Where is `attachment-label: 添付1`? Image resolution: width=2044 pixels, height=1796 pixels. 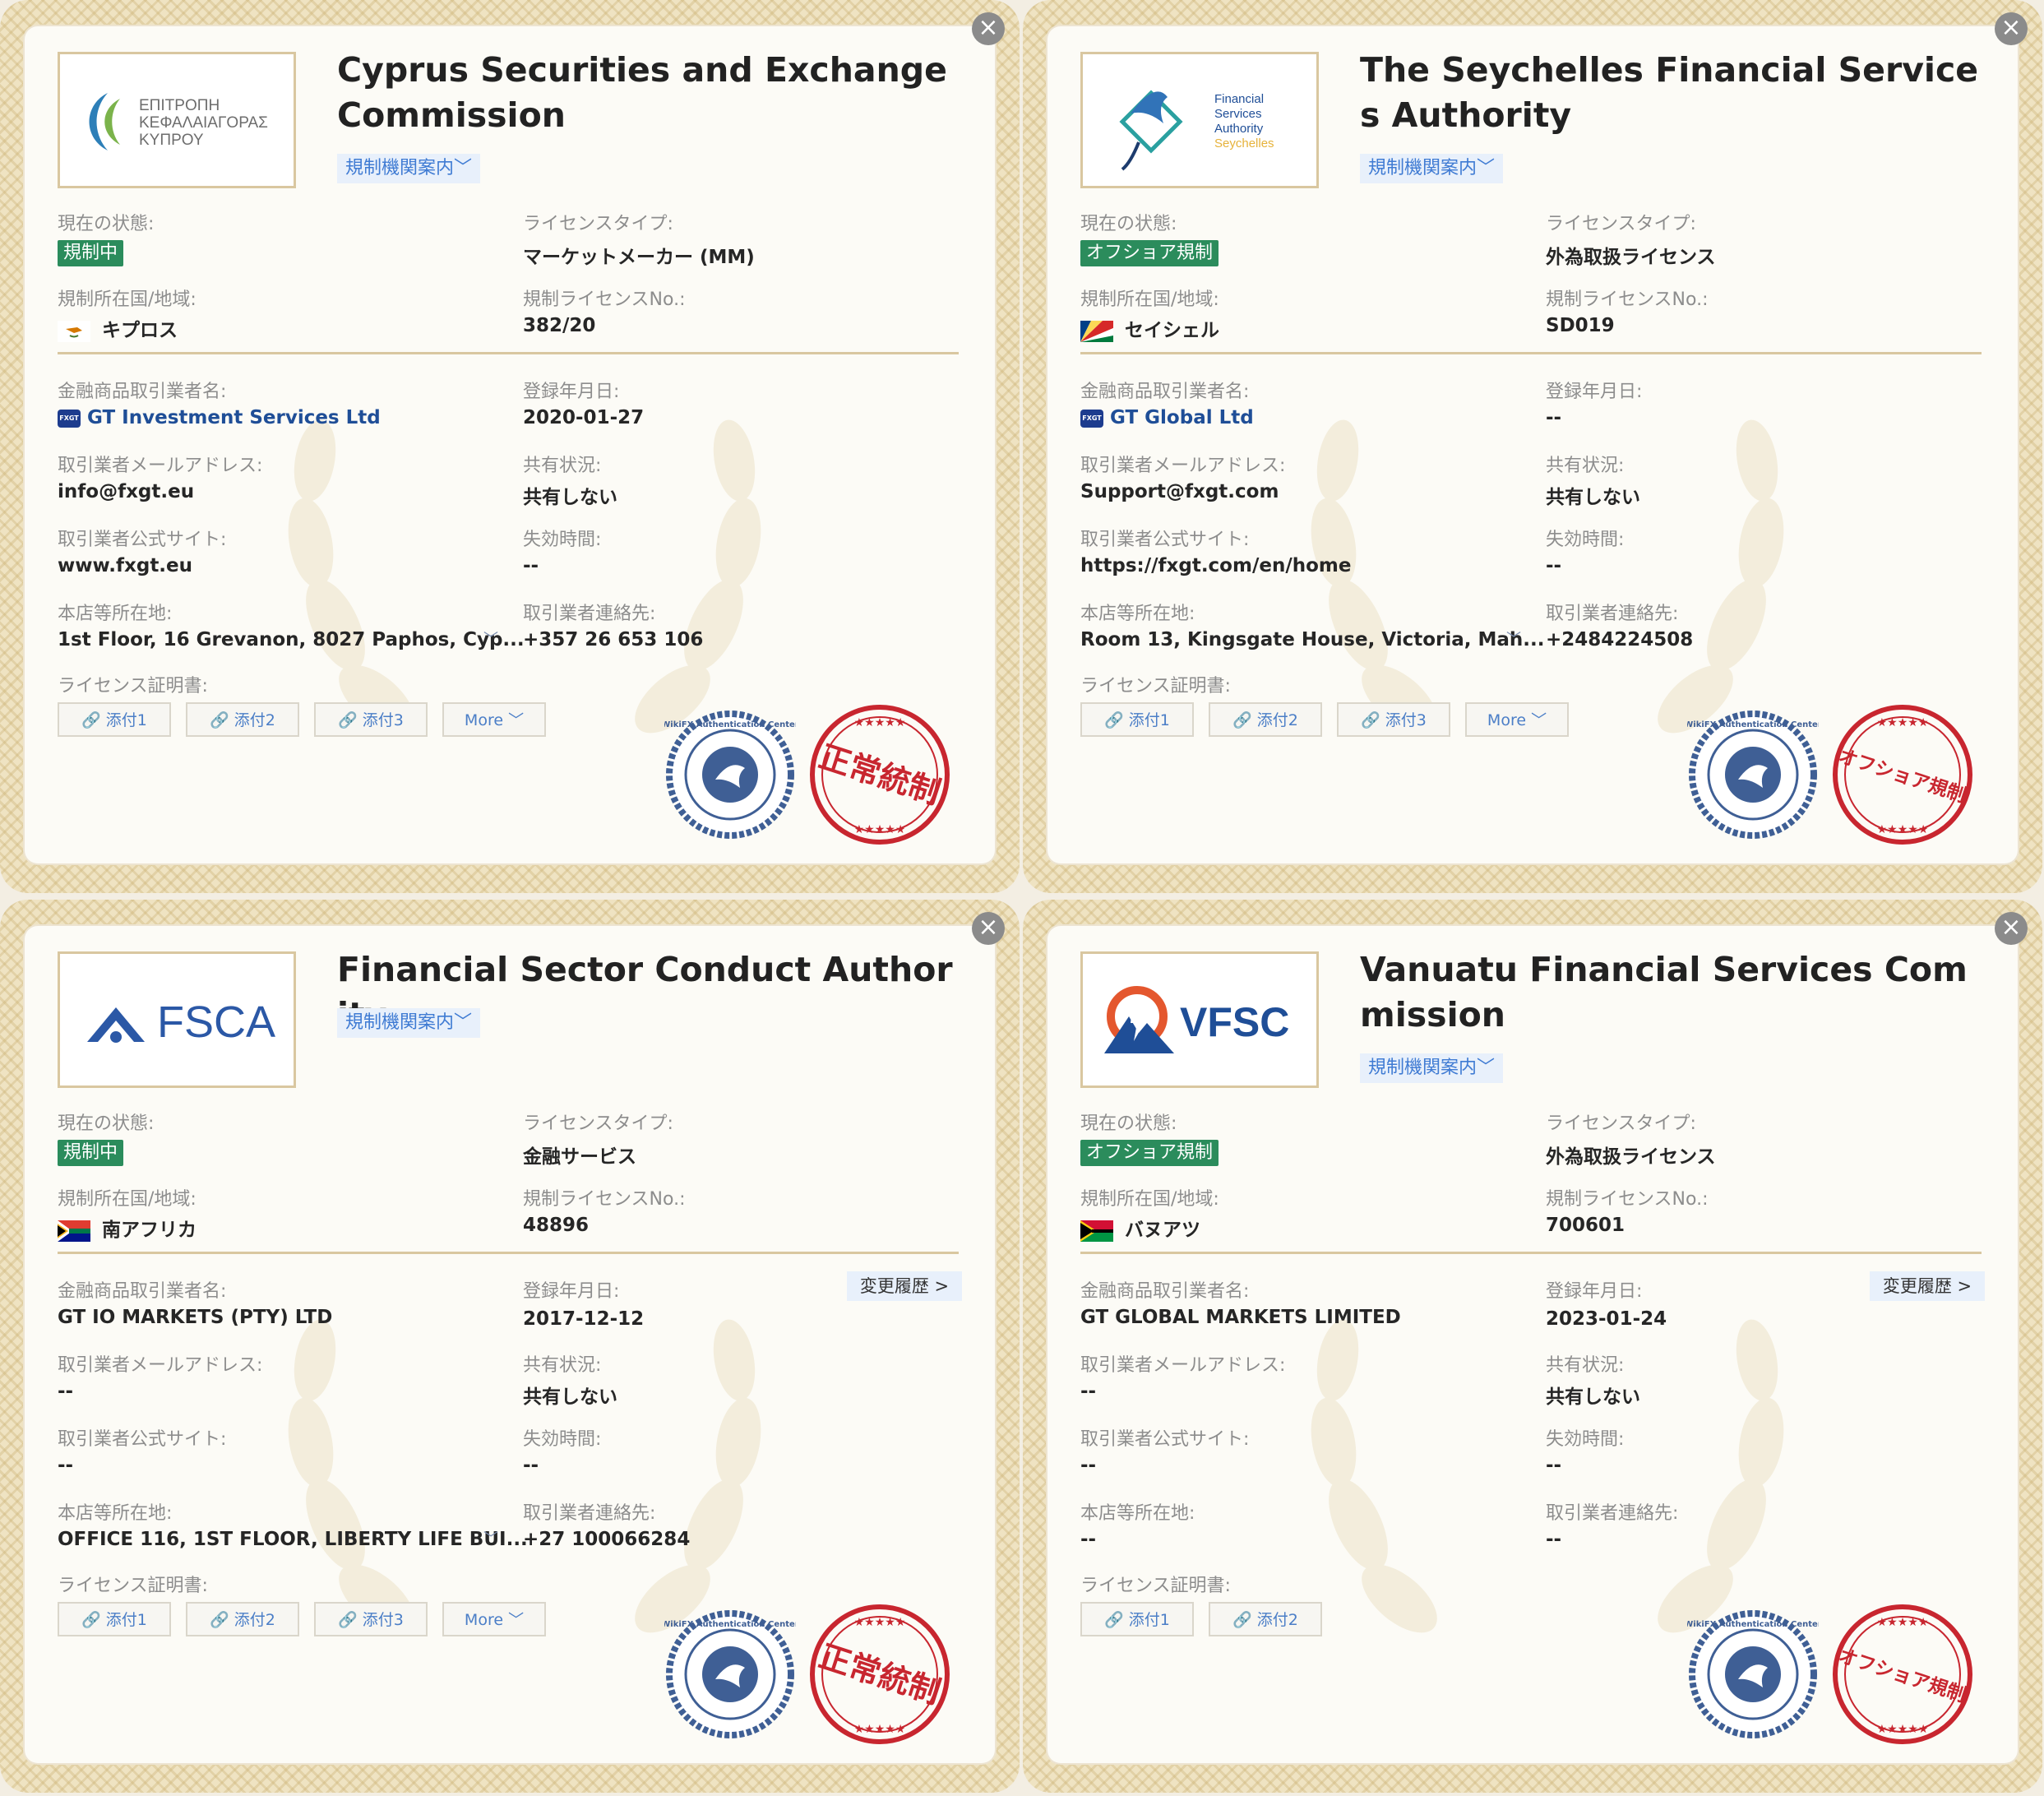
attachment-label: 添付1 is located at coordinates (126, 720).